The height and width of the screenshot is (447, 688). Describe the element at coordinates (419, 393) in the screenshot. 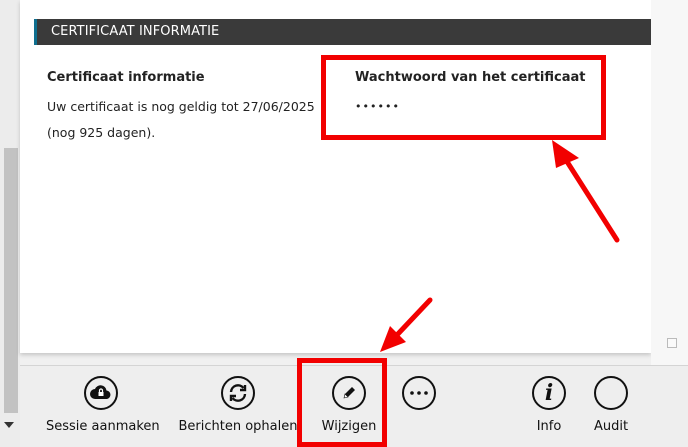

I see `more-icon` at that location.